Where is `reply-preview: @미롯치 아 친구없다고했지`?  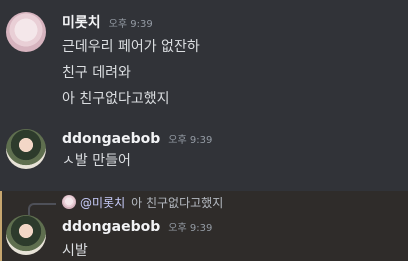
reply-preview: @미롯치 아 친구없다고했지 is located at coordinates (151, 202).